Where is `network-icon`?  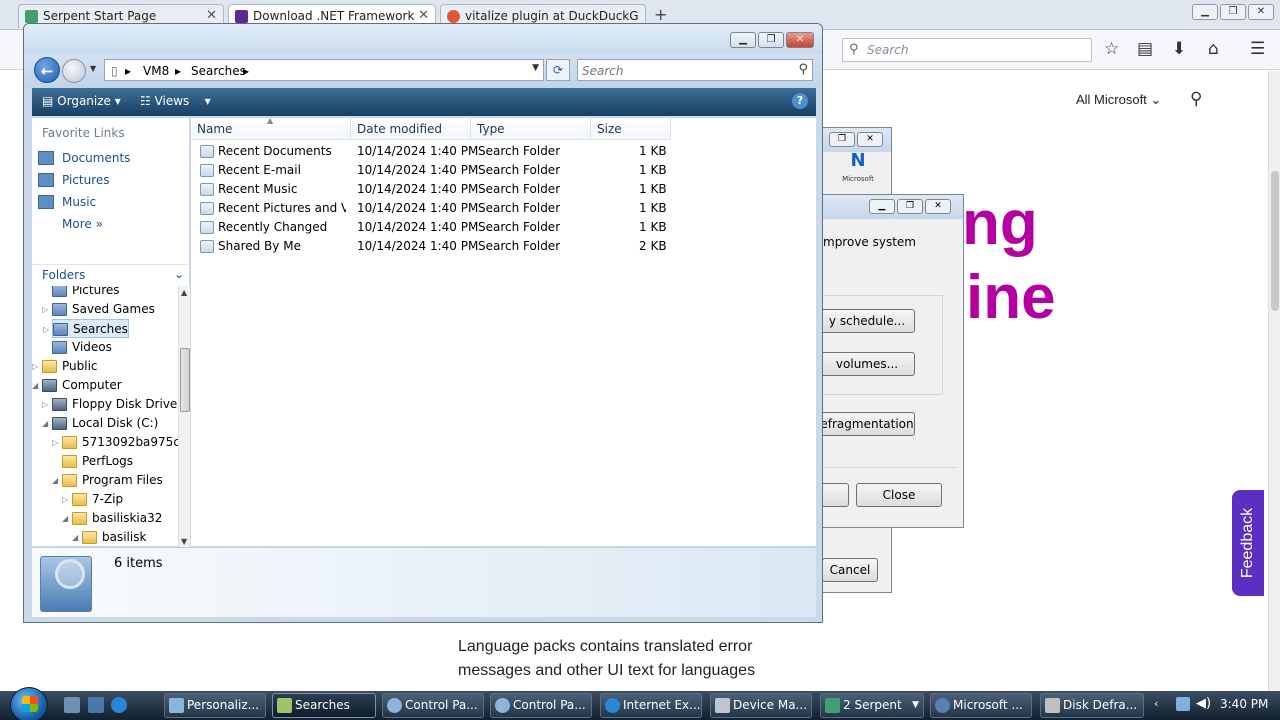 network-icon is located at coordinates (1183, 704).